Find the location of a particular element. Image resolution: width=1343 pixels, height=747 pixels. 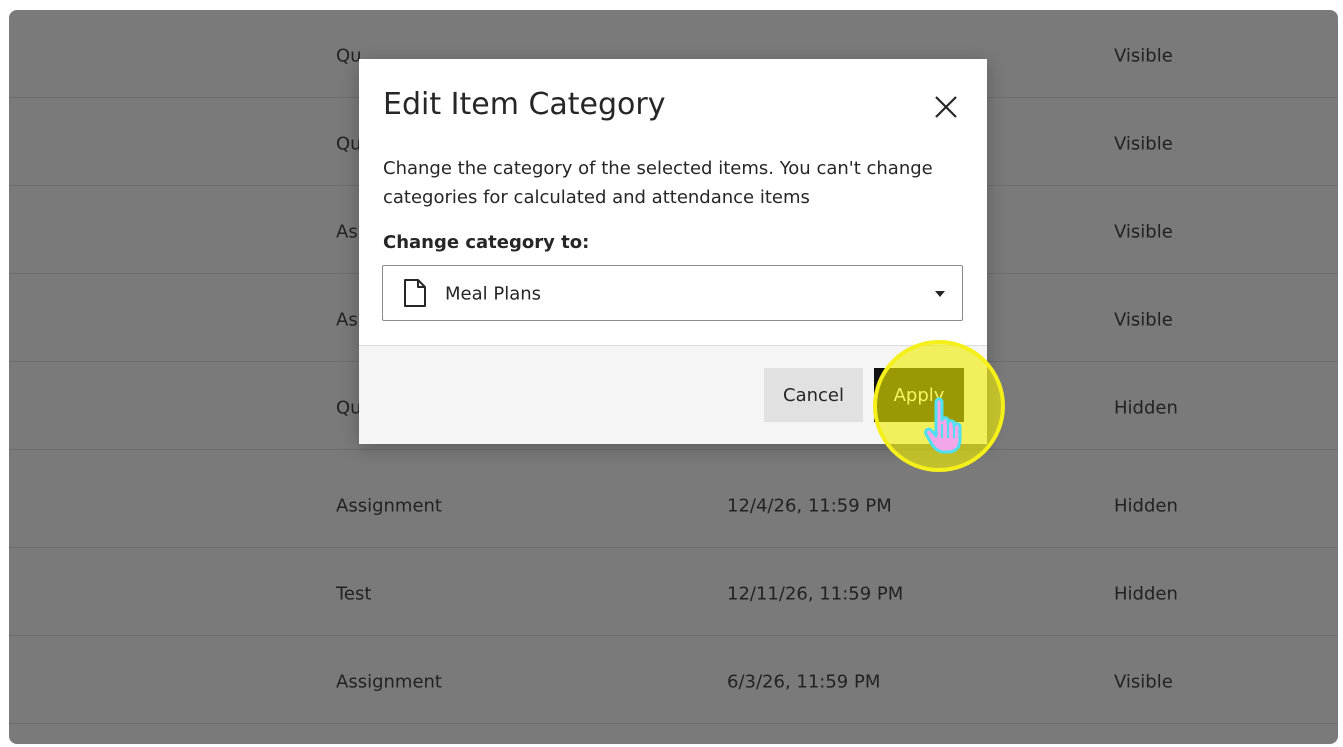

category-field-label: Change category to: is located at coordinates (486, 242).